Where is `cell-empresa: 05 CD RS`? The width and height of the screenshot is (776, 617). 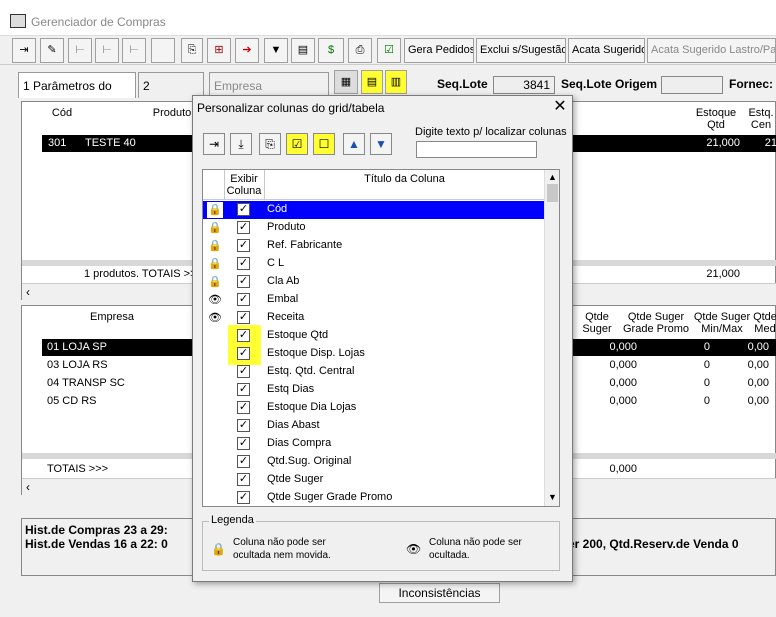
cell-empresa: 05 CD RS is located at coordinates (72, 401).